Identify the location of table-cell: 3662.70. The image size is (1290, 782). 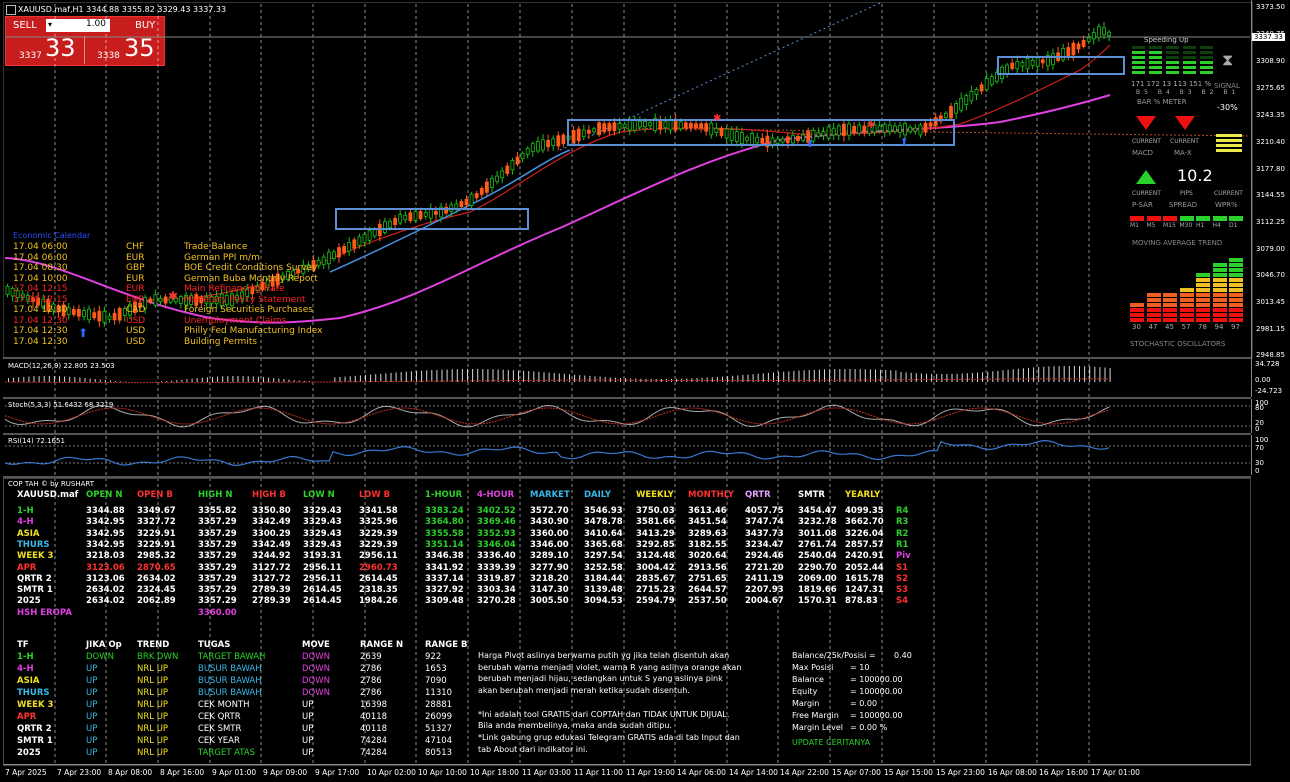
(864, 522).